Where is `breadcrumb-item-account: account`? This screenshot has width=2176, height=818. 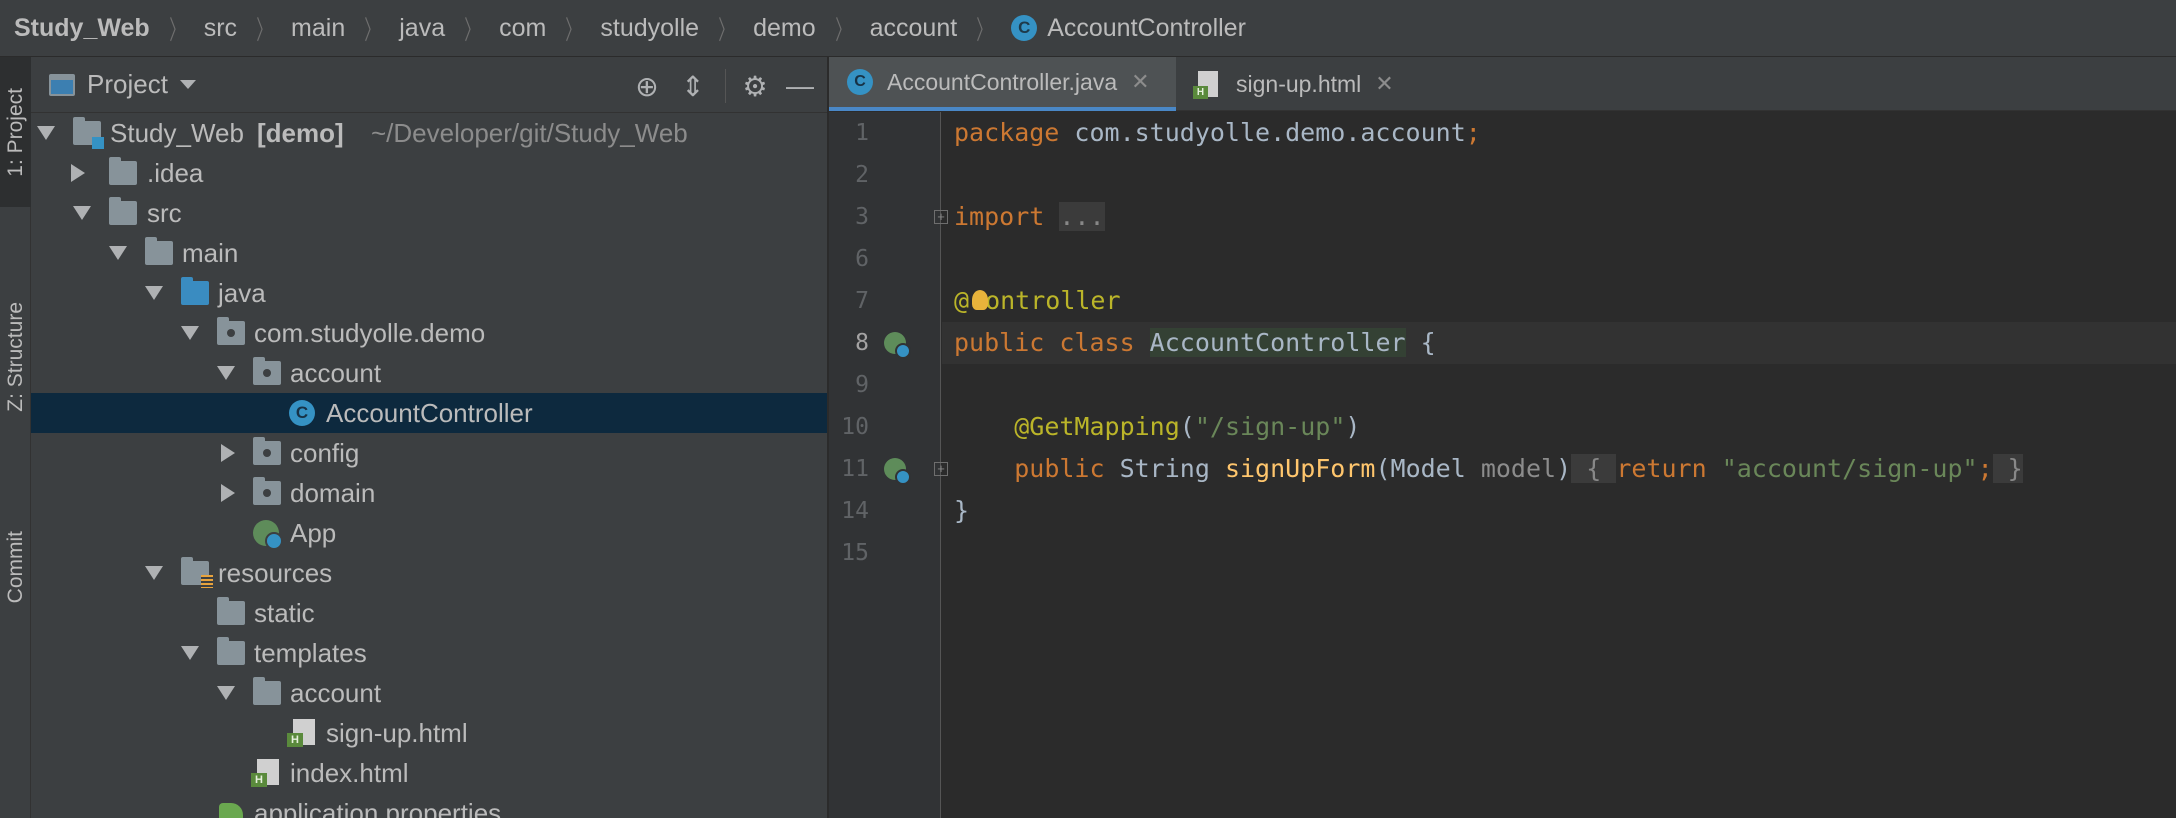 breadcrumb-item-account: account is located at coordinates (914, 28).